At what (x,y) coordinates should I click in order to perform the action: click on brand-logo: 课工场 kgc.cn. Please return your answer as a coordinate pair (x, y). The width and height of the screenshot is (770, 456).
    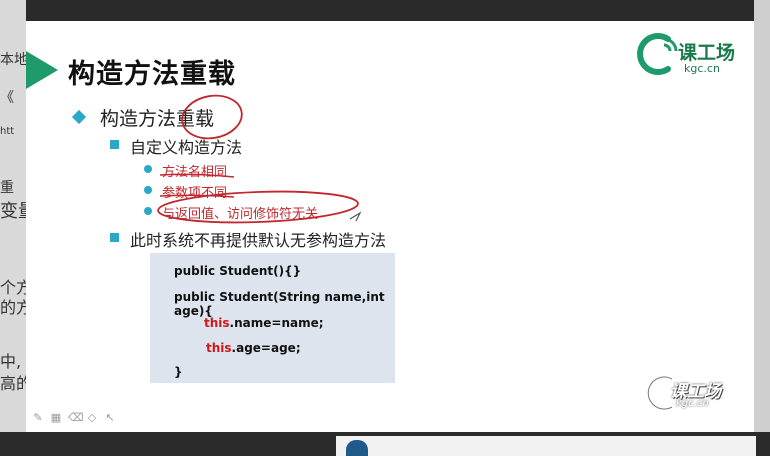
    Looking at the image, I should click on (693, 56).